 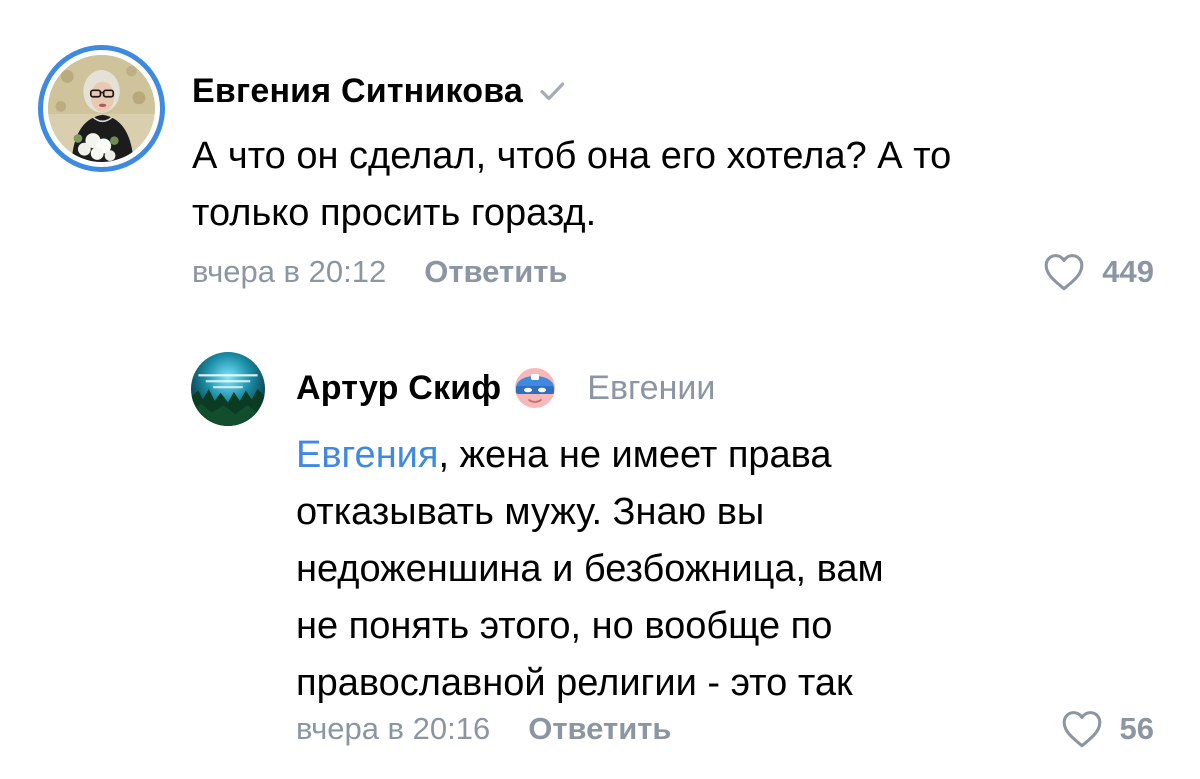 I want to click on like-button: 449, so click(x=1098, y=272).